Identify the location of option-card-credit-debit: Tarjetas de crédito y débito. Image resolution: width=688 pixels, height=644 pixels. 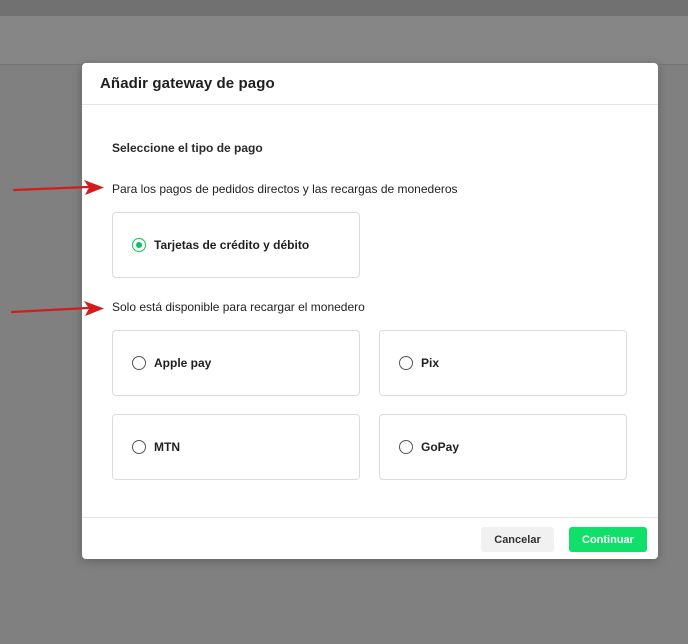
(236, 245).